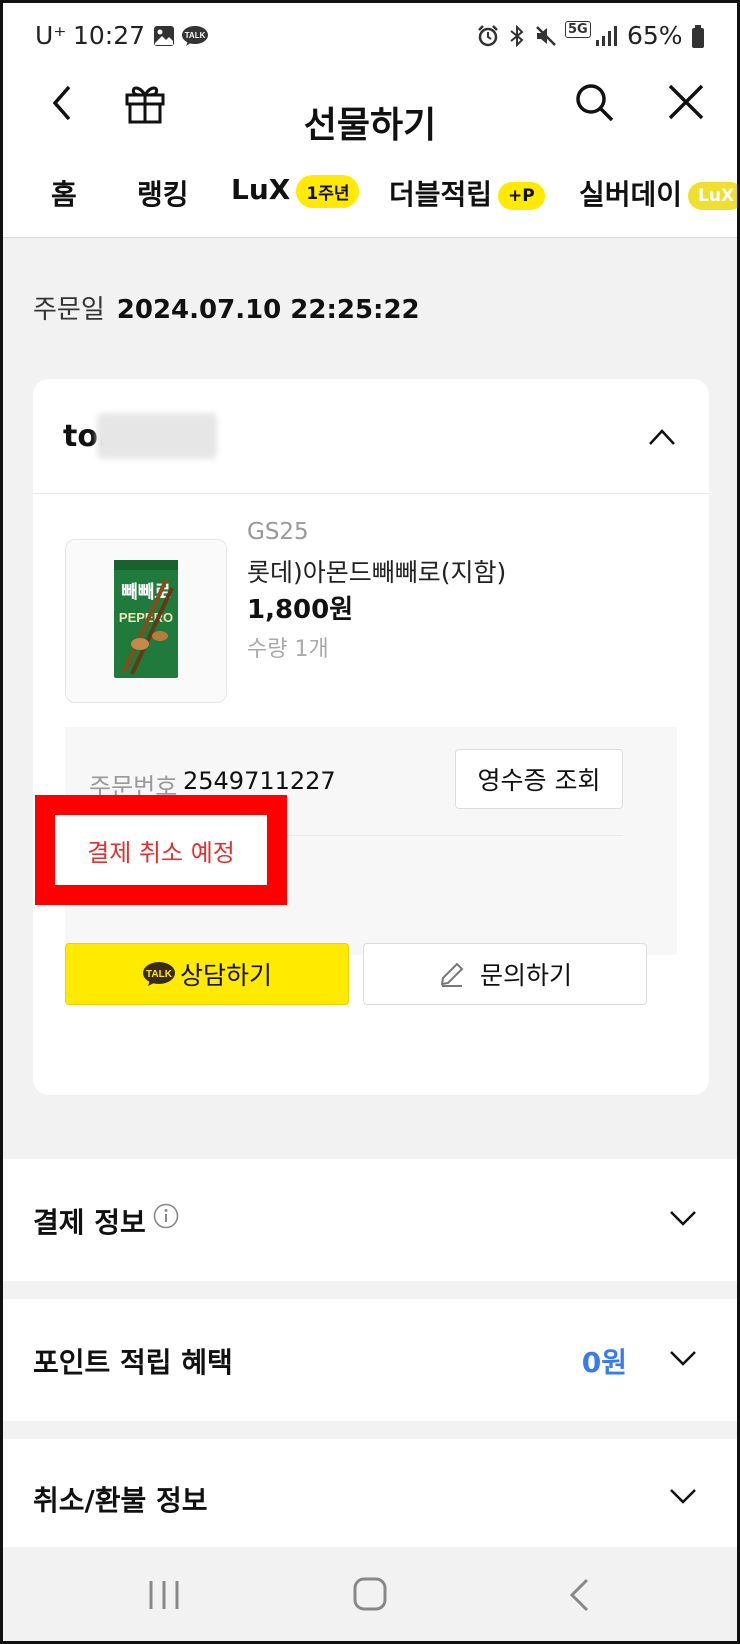 This screenshot has width=740, height=1644. I want to click on tab-label: LuX, so click(261, 189).